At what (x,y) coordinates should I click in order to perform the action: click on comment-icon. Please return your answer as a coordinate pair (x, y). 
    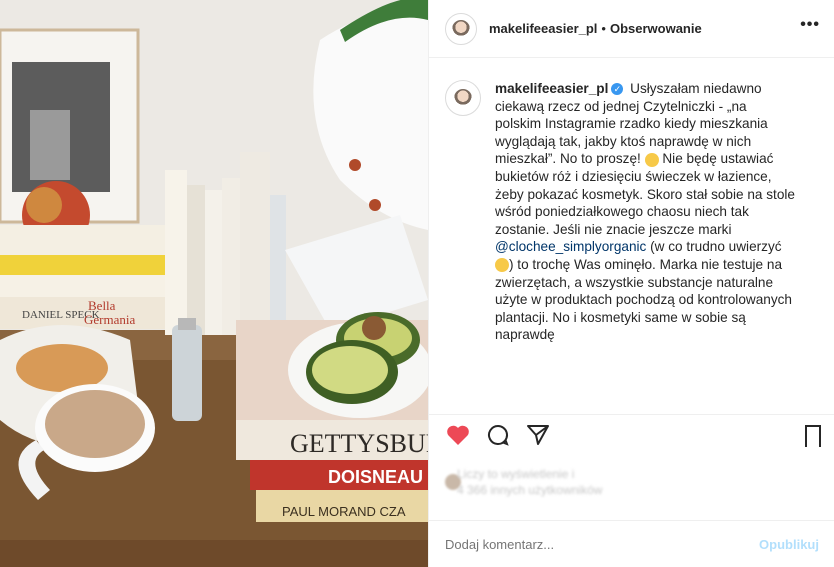
    Looking at the image, I should click on (498, 435).